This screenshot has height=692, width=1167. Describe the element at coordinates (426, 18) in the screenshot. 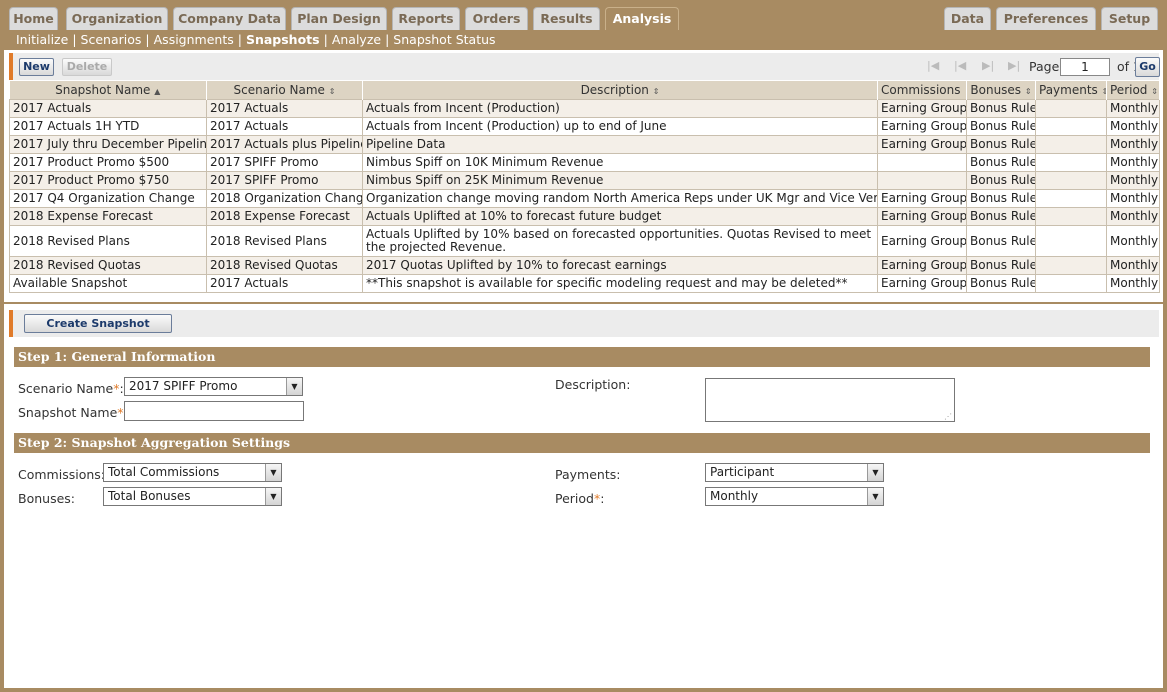

I see `tab-reports: Reports` at that location.